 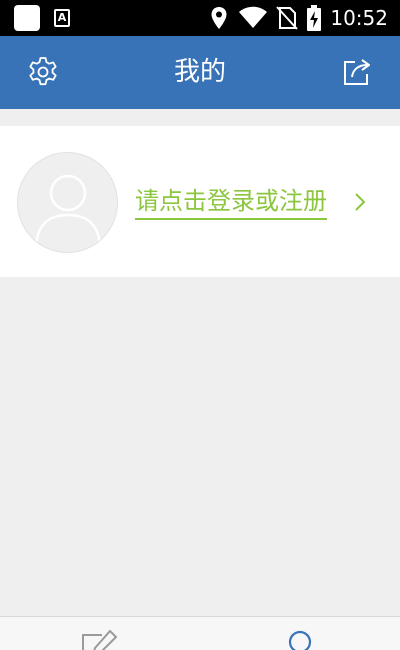 What do you see at coordinates (62, 18) in the screenshot?
I see `notification-a-icon: A` at bounding box center [62, 18].